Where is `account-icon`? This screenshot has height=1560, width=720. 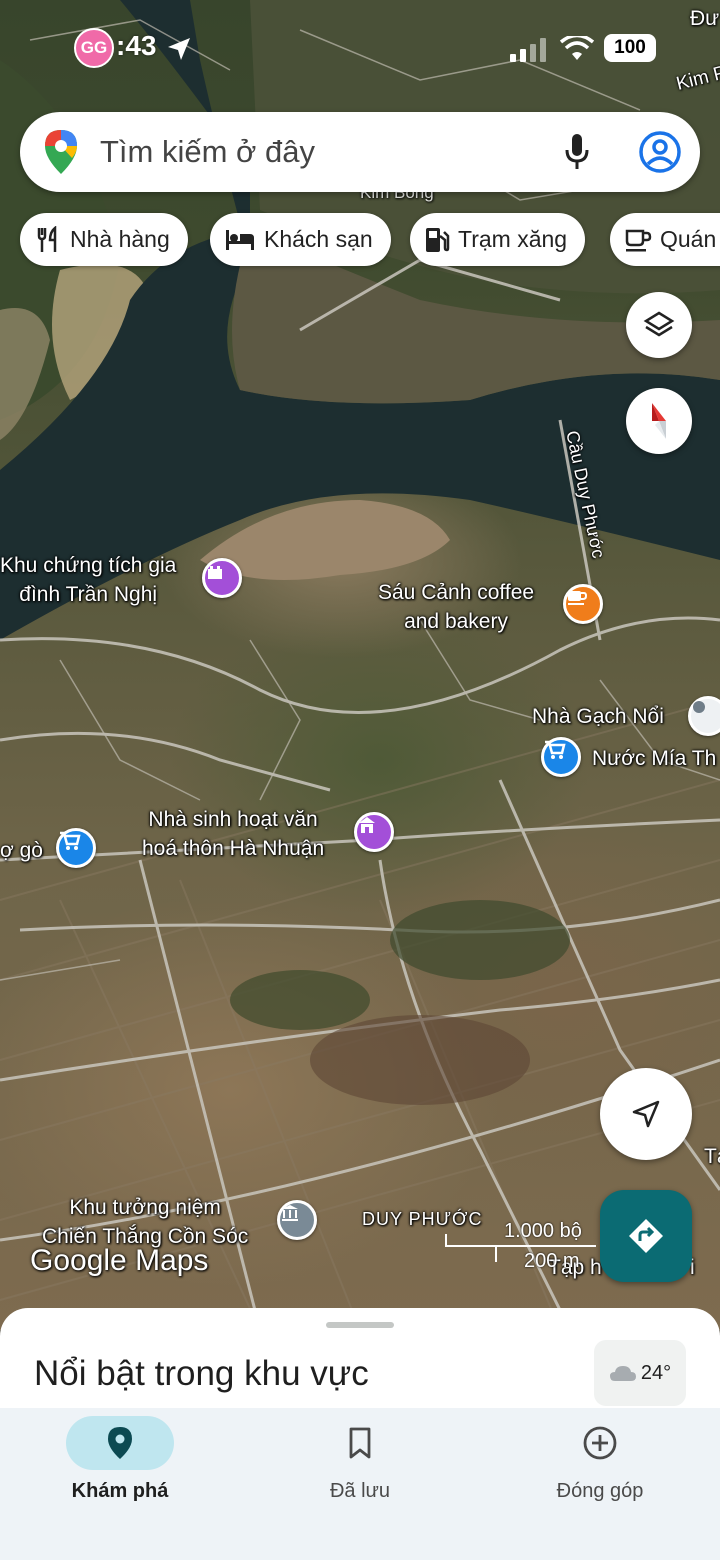 account-icon is located at coordinates (660, 152).